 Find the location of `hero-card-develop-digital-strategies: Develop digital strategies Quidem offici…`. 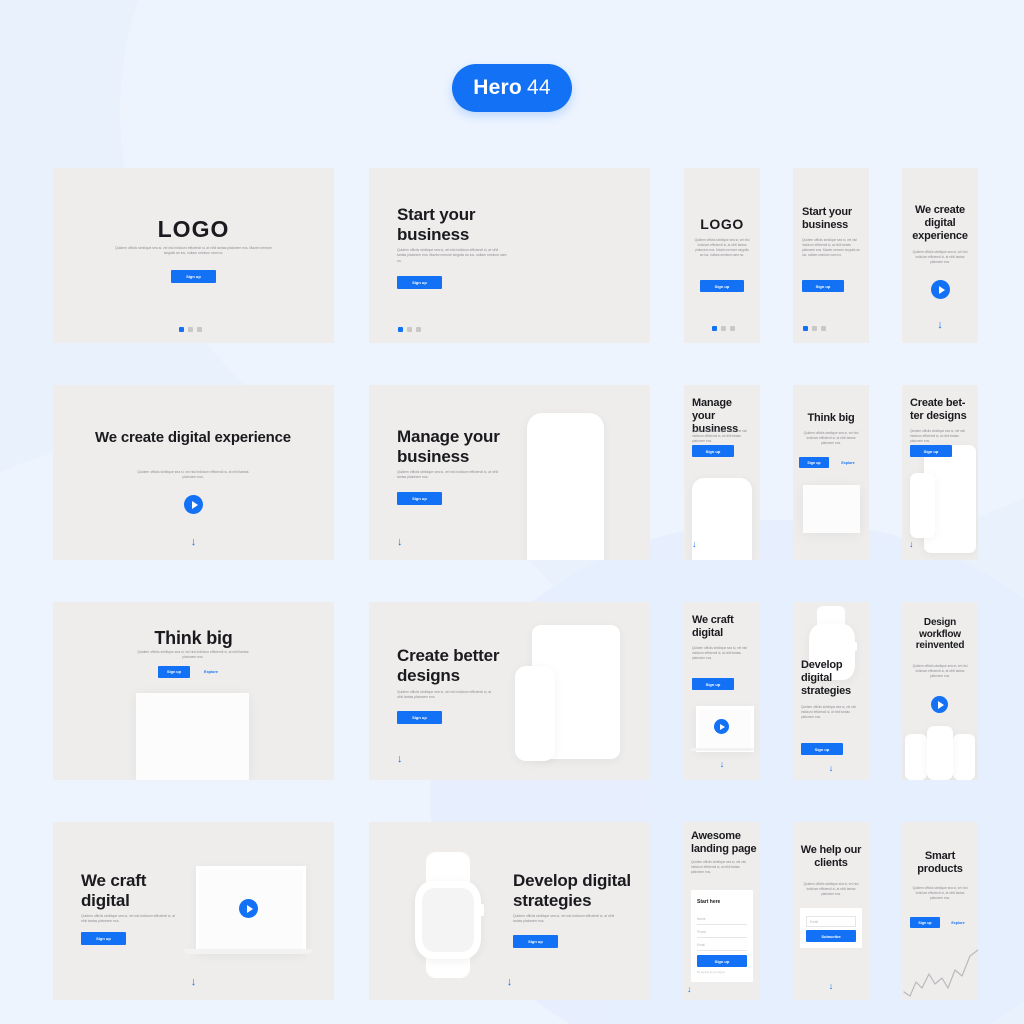

hero-card-develop-digital-strategies: Develop digital strategies Quidem offici… is located at coordinates (509, 911).